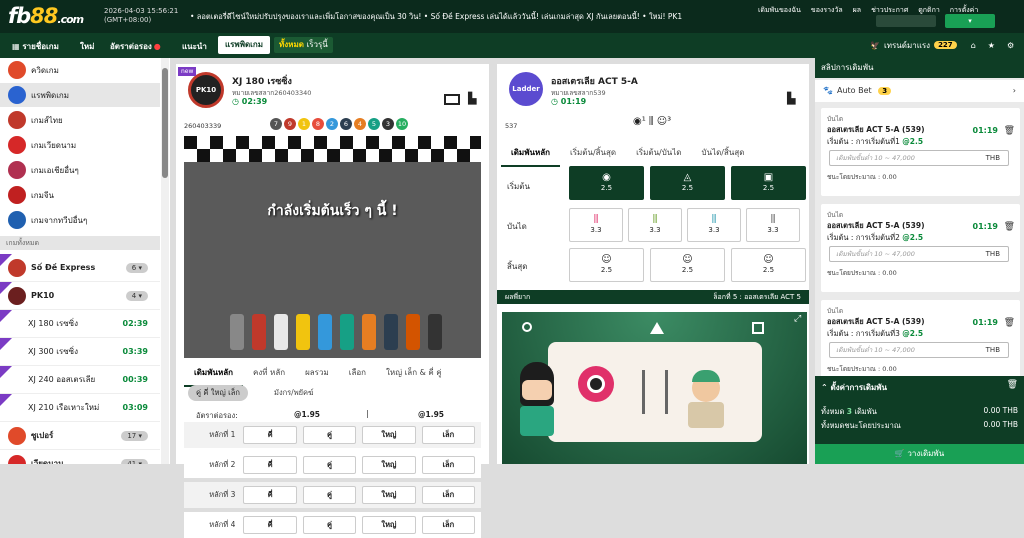  Describe the element at coordinates (452, 99) in the screenshot. I see `video-icon` at that location.